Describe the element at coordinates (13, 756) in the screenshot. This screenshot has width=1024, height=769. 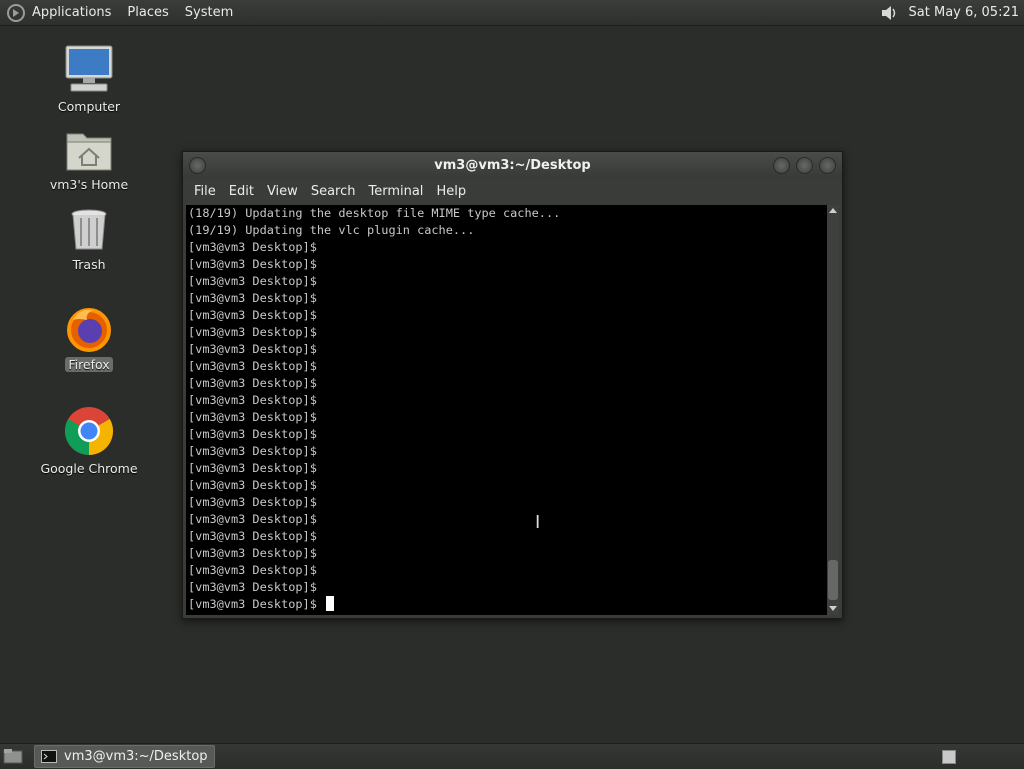
I see `show-desktop-icon` at that location.